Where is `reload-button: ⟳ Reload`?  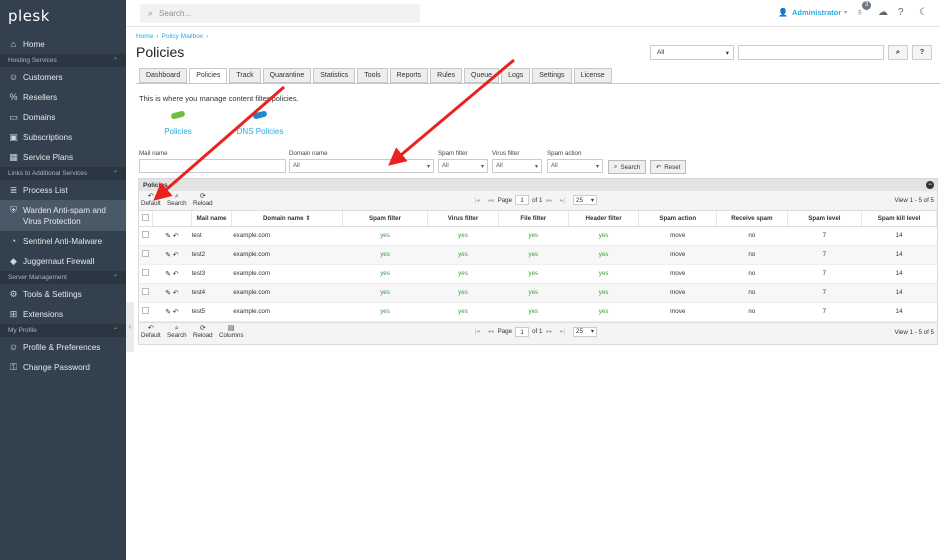
reload-button: ⟳ Reload is located at coordinates (203, 200).